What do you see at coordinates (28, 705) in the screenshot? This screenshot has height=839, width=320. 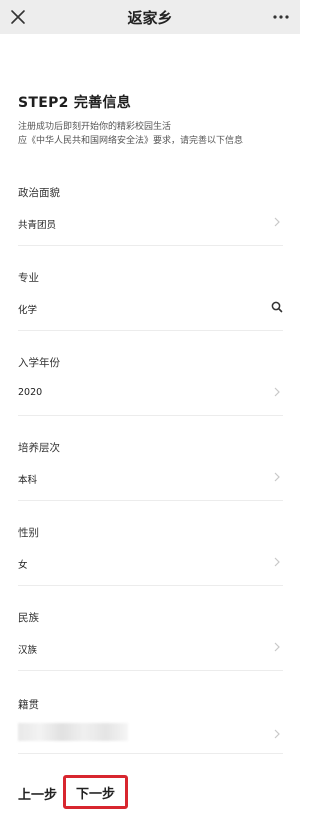 I see `field-label: 籍贯` at bounding box center [28, 705].